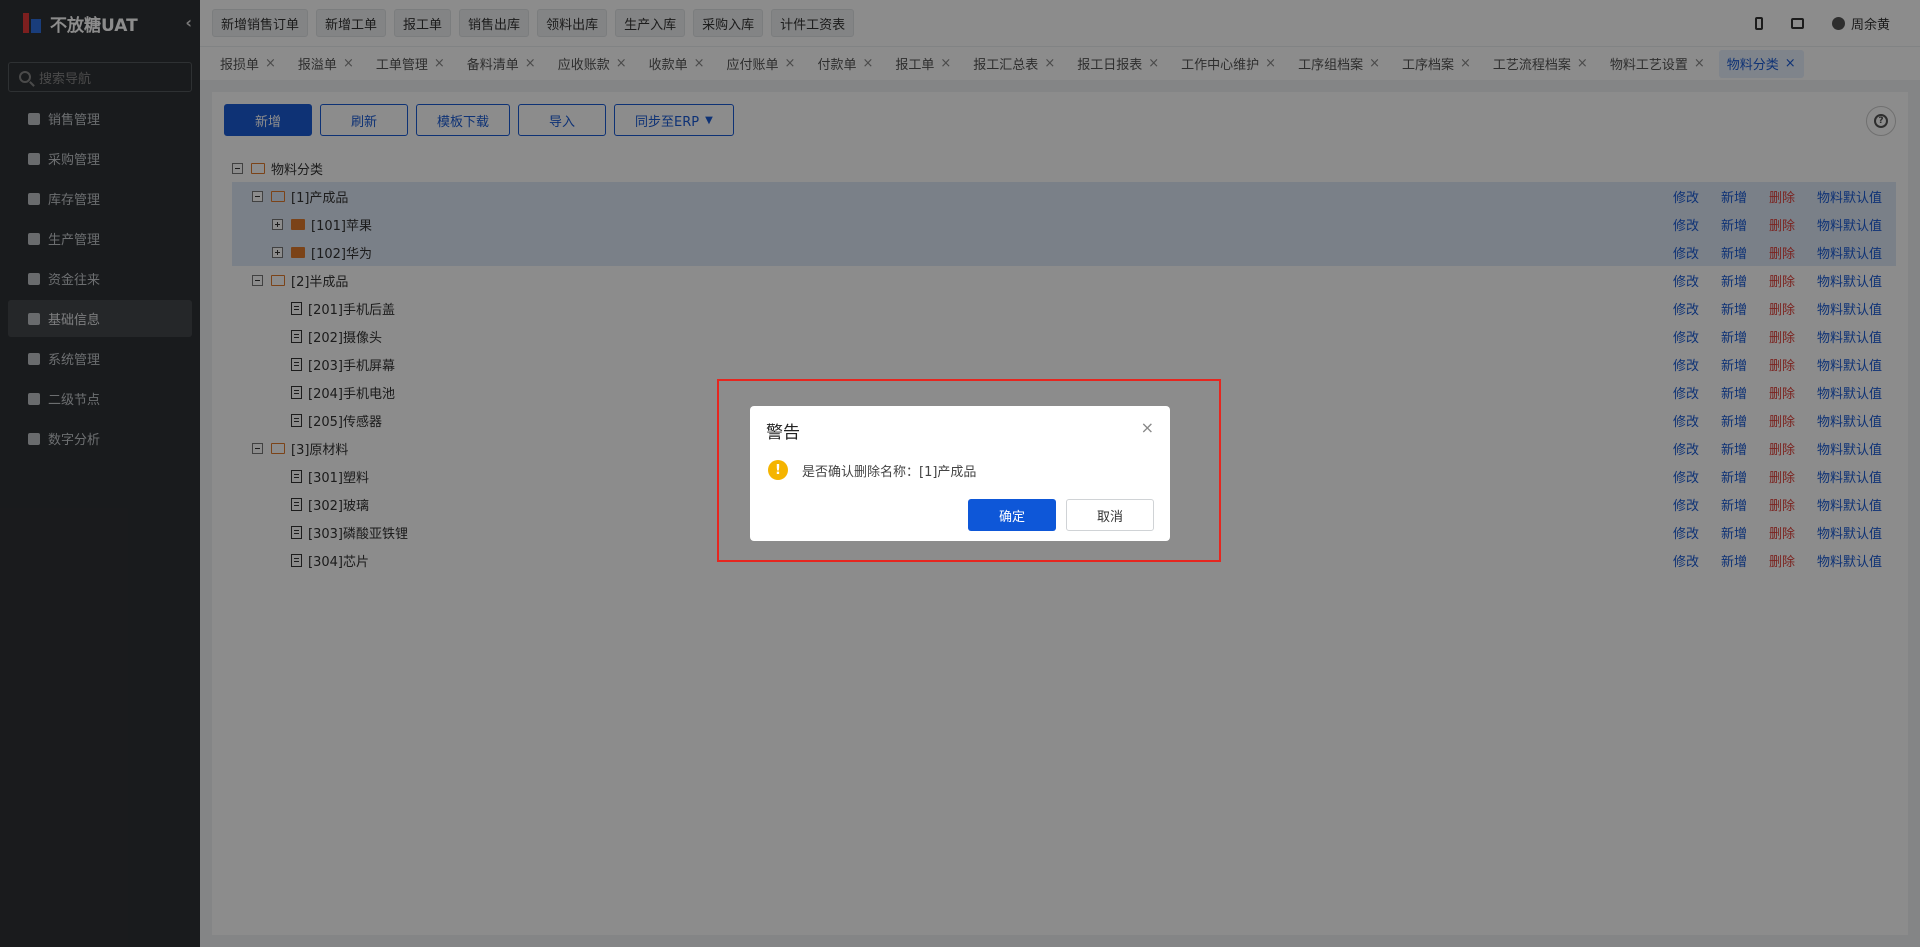 Image resolution: width=1920 pixels, height=947 pixels. Describe the element at coordinates (783, 433) in the screenshot. I see `dialog-title: 警告` at that location.